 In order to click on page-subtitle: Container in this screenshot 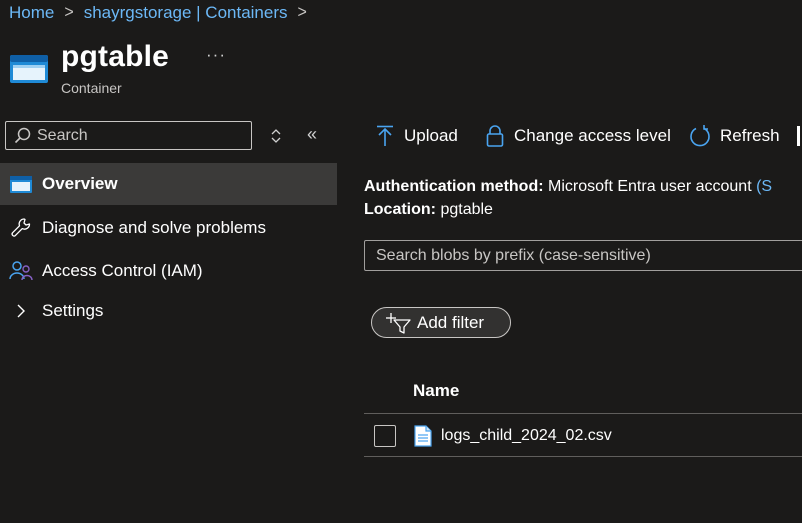, I will do `click(91, 88)`.